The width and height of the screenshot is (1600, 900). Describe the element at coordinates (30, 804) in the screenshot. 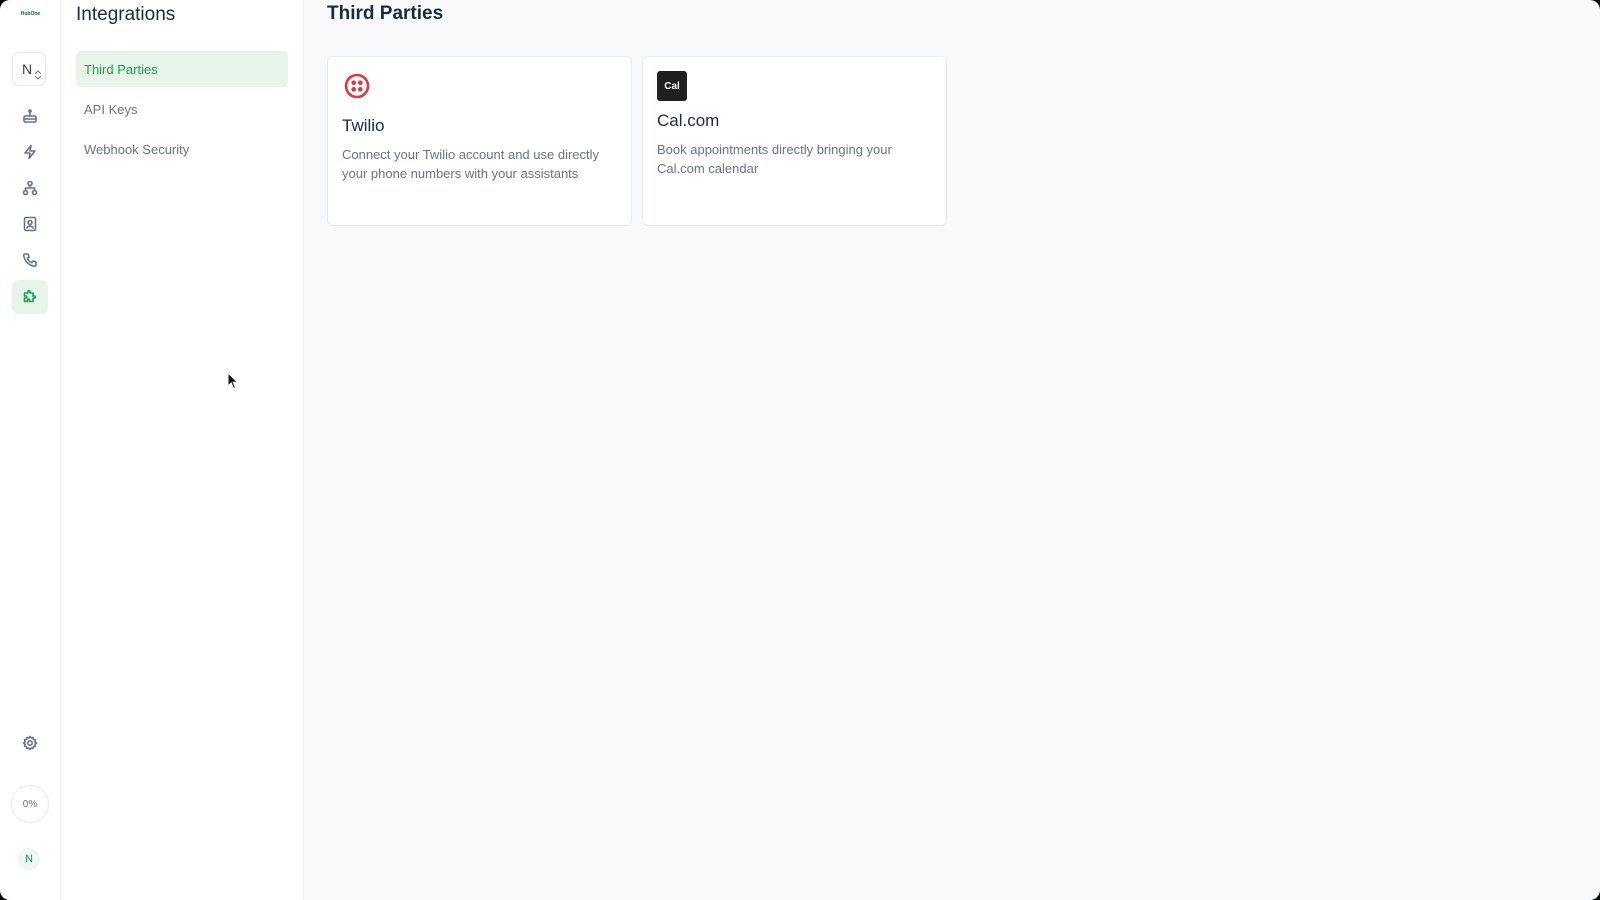

I see `usage-indicator: 0%` at that location.